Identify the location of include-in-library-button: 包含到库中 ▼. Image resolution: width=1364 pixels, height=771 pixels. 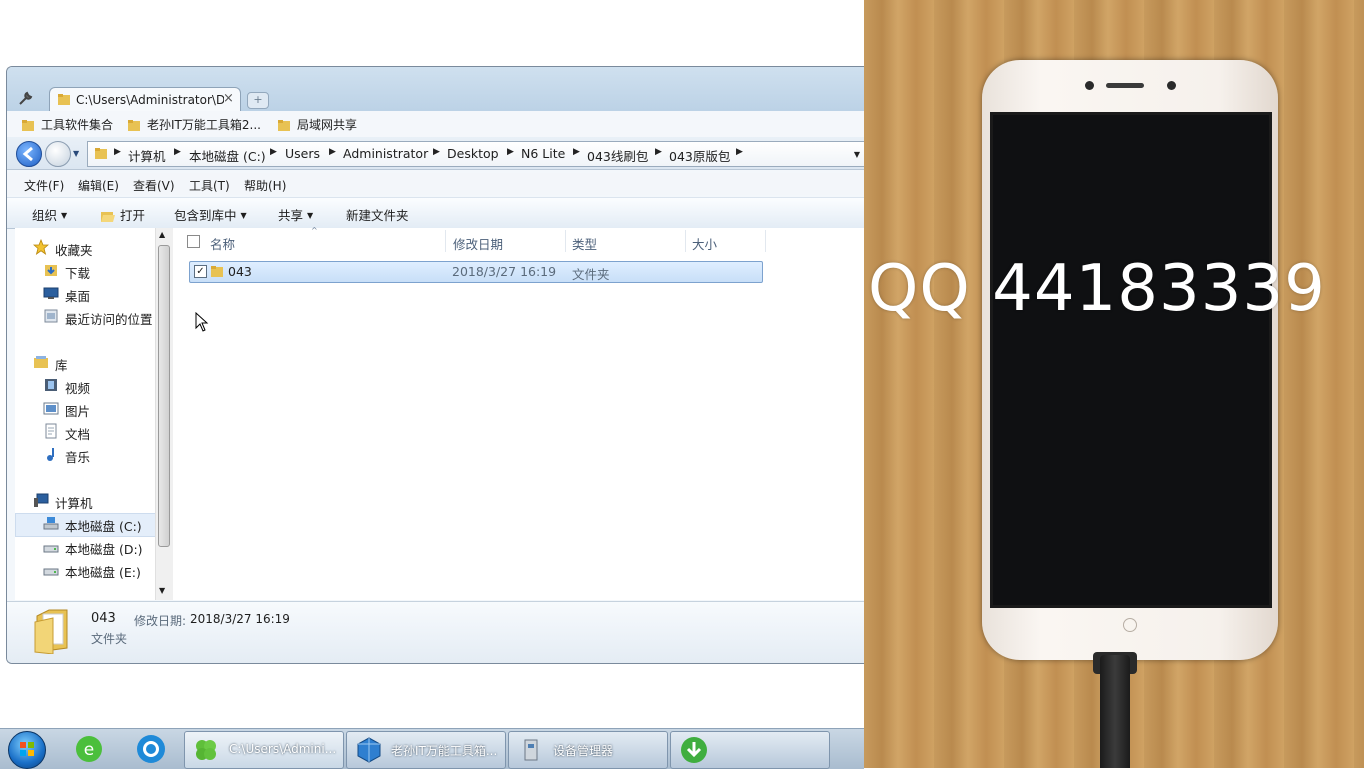
(210, 214).